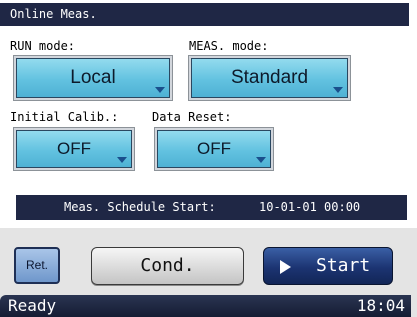 The width and height of the screenshot is (417, 317). Describe the element at coordinates (343, 265) in the screenshot. I see `start-button-label: Start` at that location.